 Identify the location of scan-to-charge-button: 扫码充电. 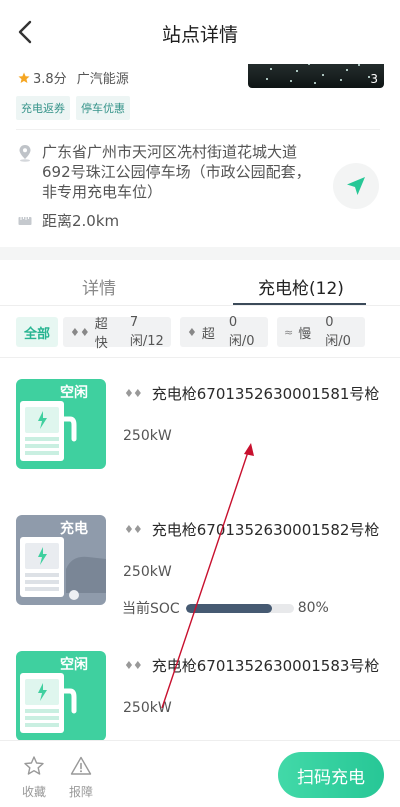
(331, 775).